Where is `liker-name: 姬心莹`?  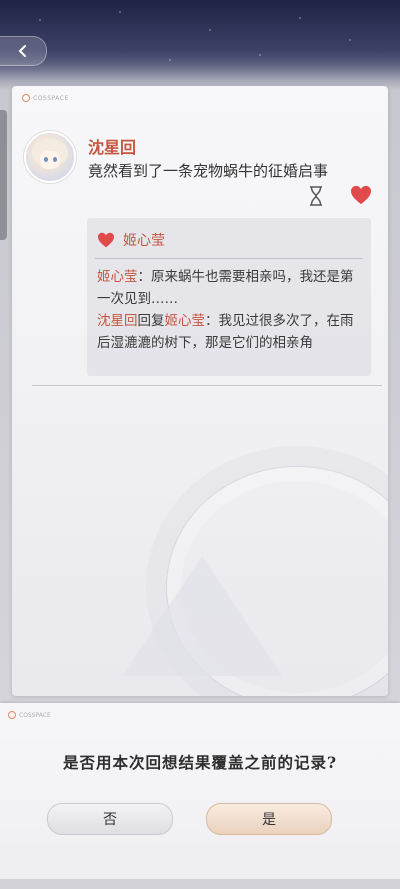 liker-name: 姬心莹 is located at coordinates (144, 240).